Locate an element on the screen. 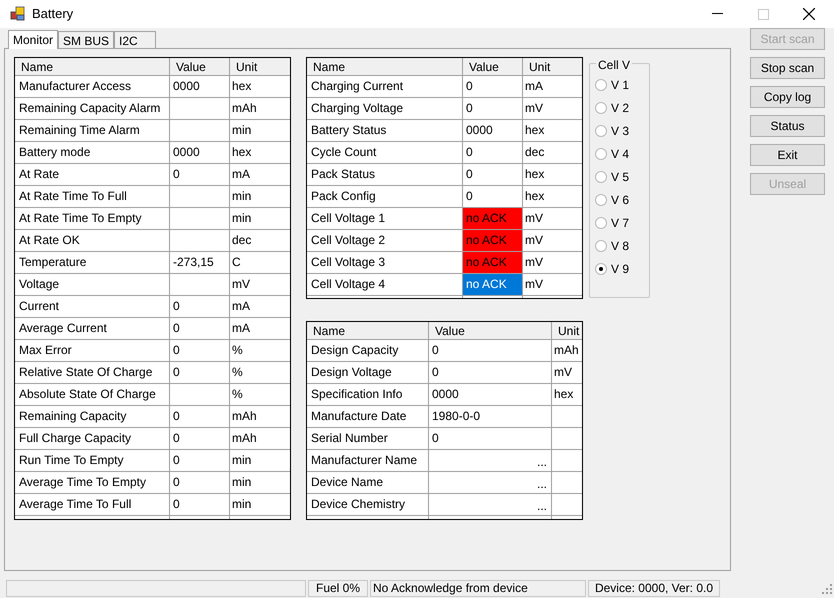 The image size is (834, 598). name-cell: Manufacturer Access is located at coordinates (75, 86).